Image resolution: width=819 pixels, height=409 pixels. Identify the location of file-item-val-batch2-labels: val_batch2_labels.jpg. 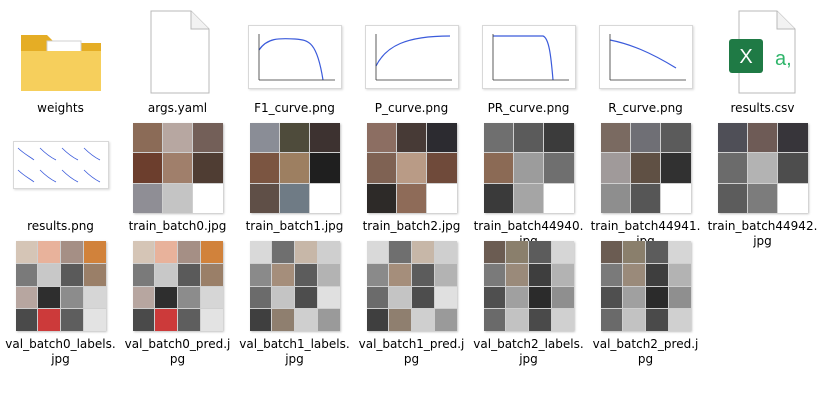
(528, 301).